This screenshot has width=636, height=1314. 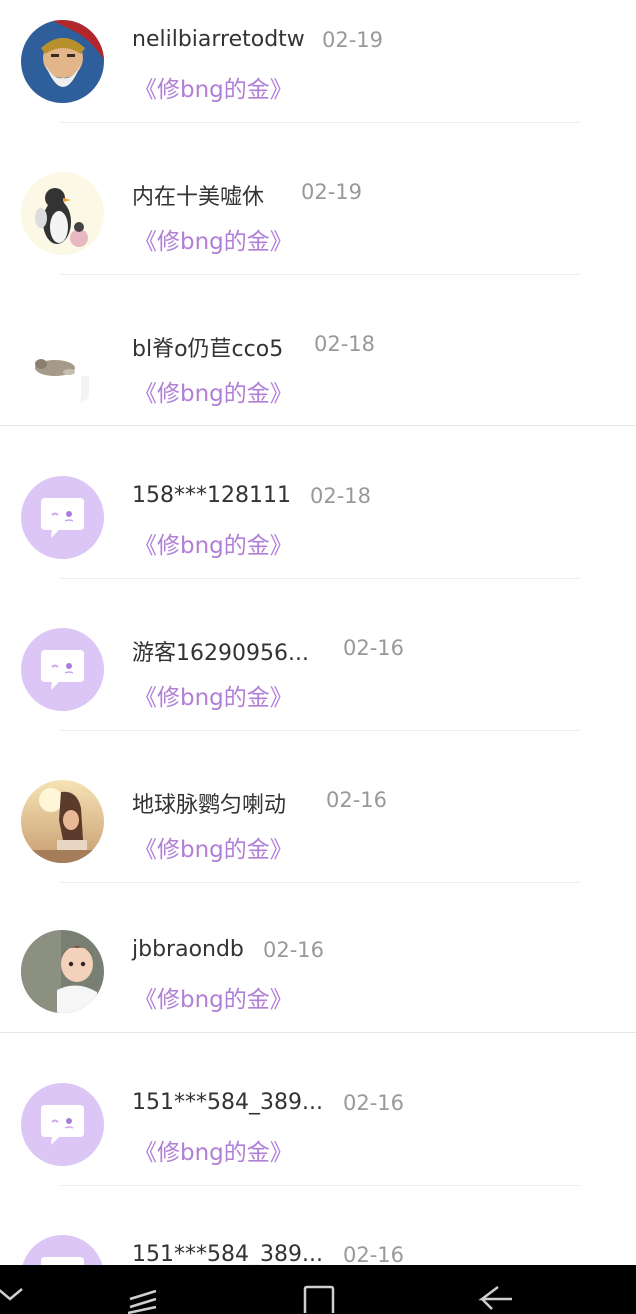 I want to click on comment-row: 151***584_389... 02-16, so click(x=318, y=1240).